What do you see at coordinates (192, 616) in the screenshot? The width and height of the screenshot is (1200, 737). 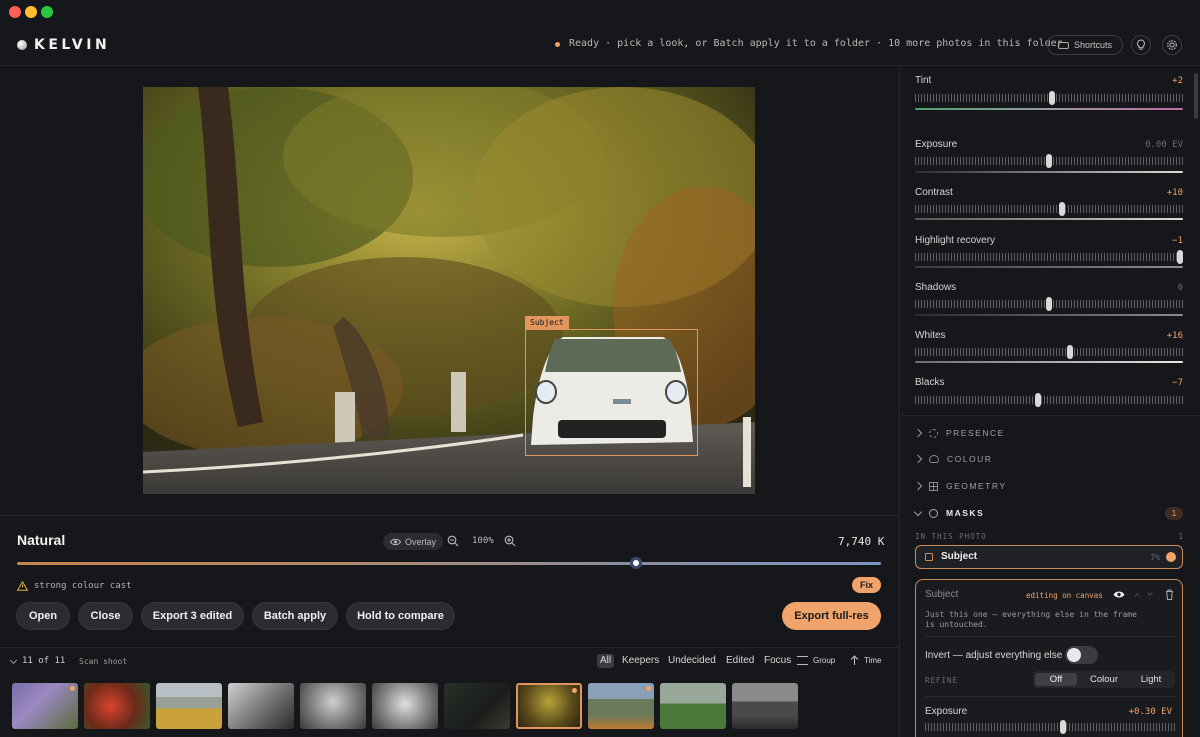 I see `export-edited-button: Export 3 edited` at bounding box center [192, 616].